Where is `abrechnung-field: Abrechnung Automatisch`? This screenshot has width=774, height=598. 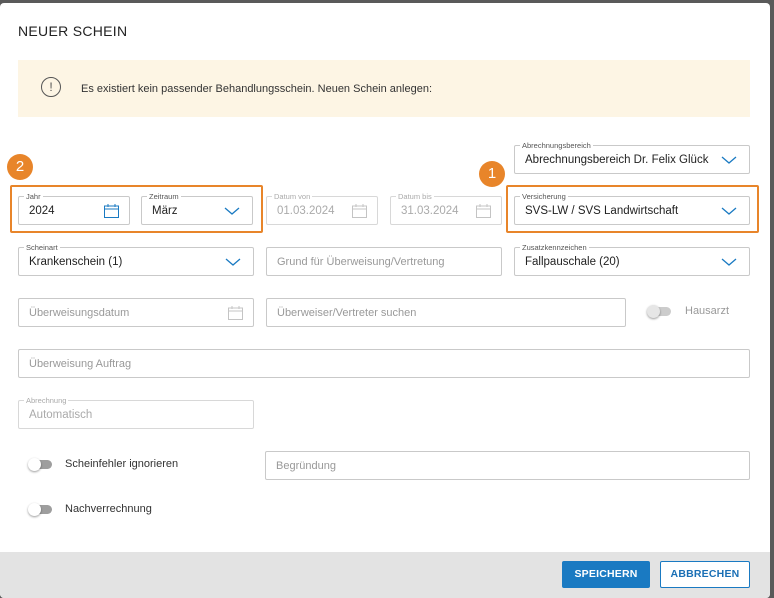
abrechnung-field: Abrechnung Automatisch is located at coordinates (136, 412).